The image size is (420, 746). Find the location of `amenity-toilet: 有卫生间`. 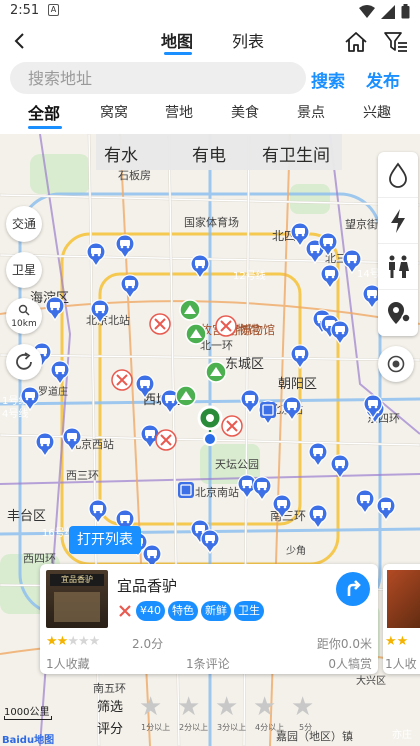

amenity-toilet: 有卫生间 is located at coordinates (296, 153).